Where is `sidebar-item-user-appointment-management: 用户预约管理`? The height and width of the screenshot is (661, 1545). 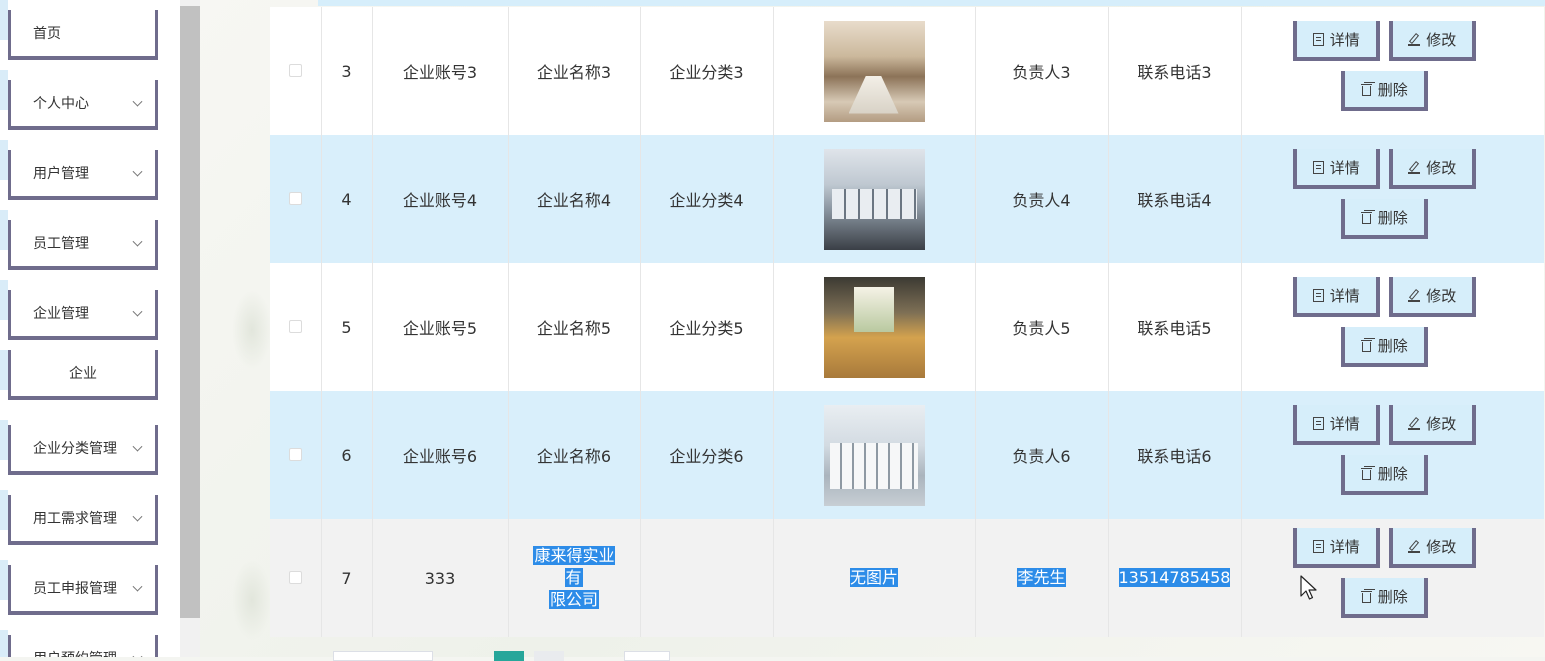 sidebar-item-user-appointment-management: 用户预约管理 is located at coordinates (83, 646).